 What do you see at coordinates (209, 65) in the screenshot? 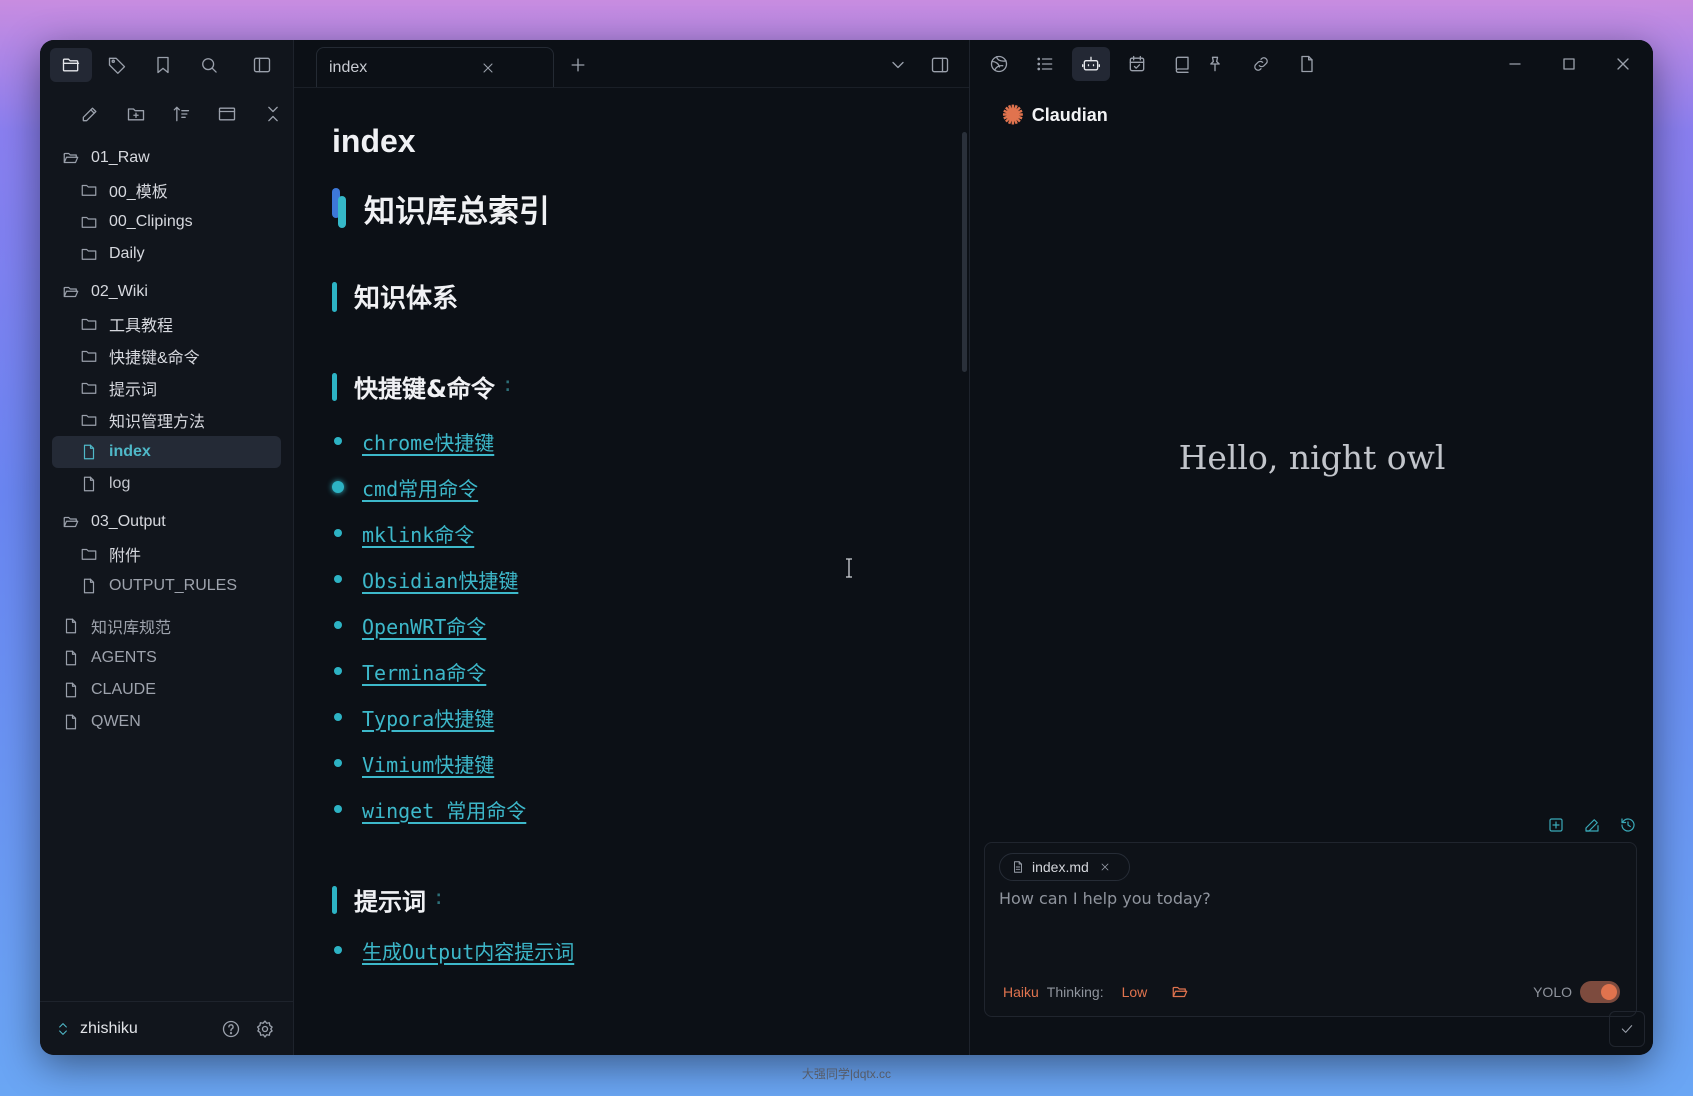
I see `search-icon` at bounding box center [209, 65].